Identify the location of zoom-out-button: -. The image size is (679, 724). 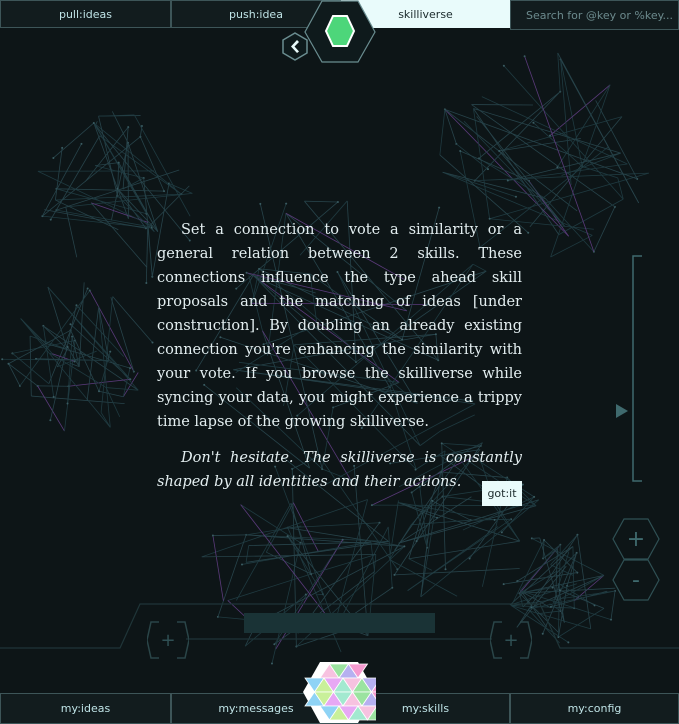
(636, 580).